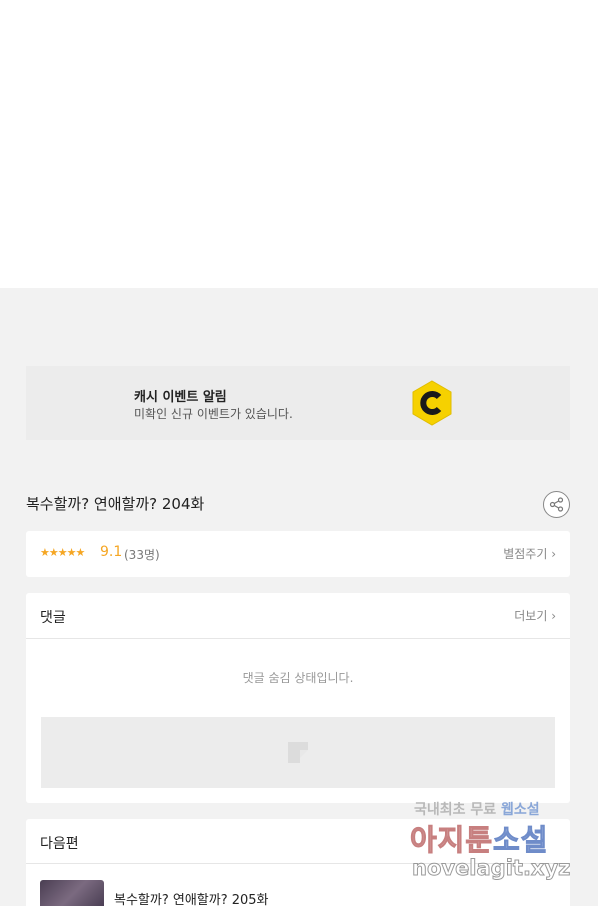 This screenshot has width=598, height=906. Describe the element at coordinates (521, 840) in the screenshot. I see `watermark-brand-blue: 소설` at that location.